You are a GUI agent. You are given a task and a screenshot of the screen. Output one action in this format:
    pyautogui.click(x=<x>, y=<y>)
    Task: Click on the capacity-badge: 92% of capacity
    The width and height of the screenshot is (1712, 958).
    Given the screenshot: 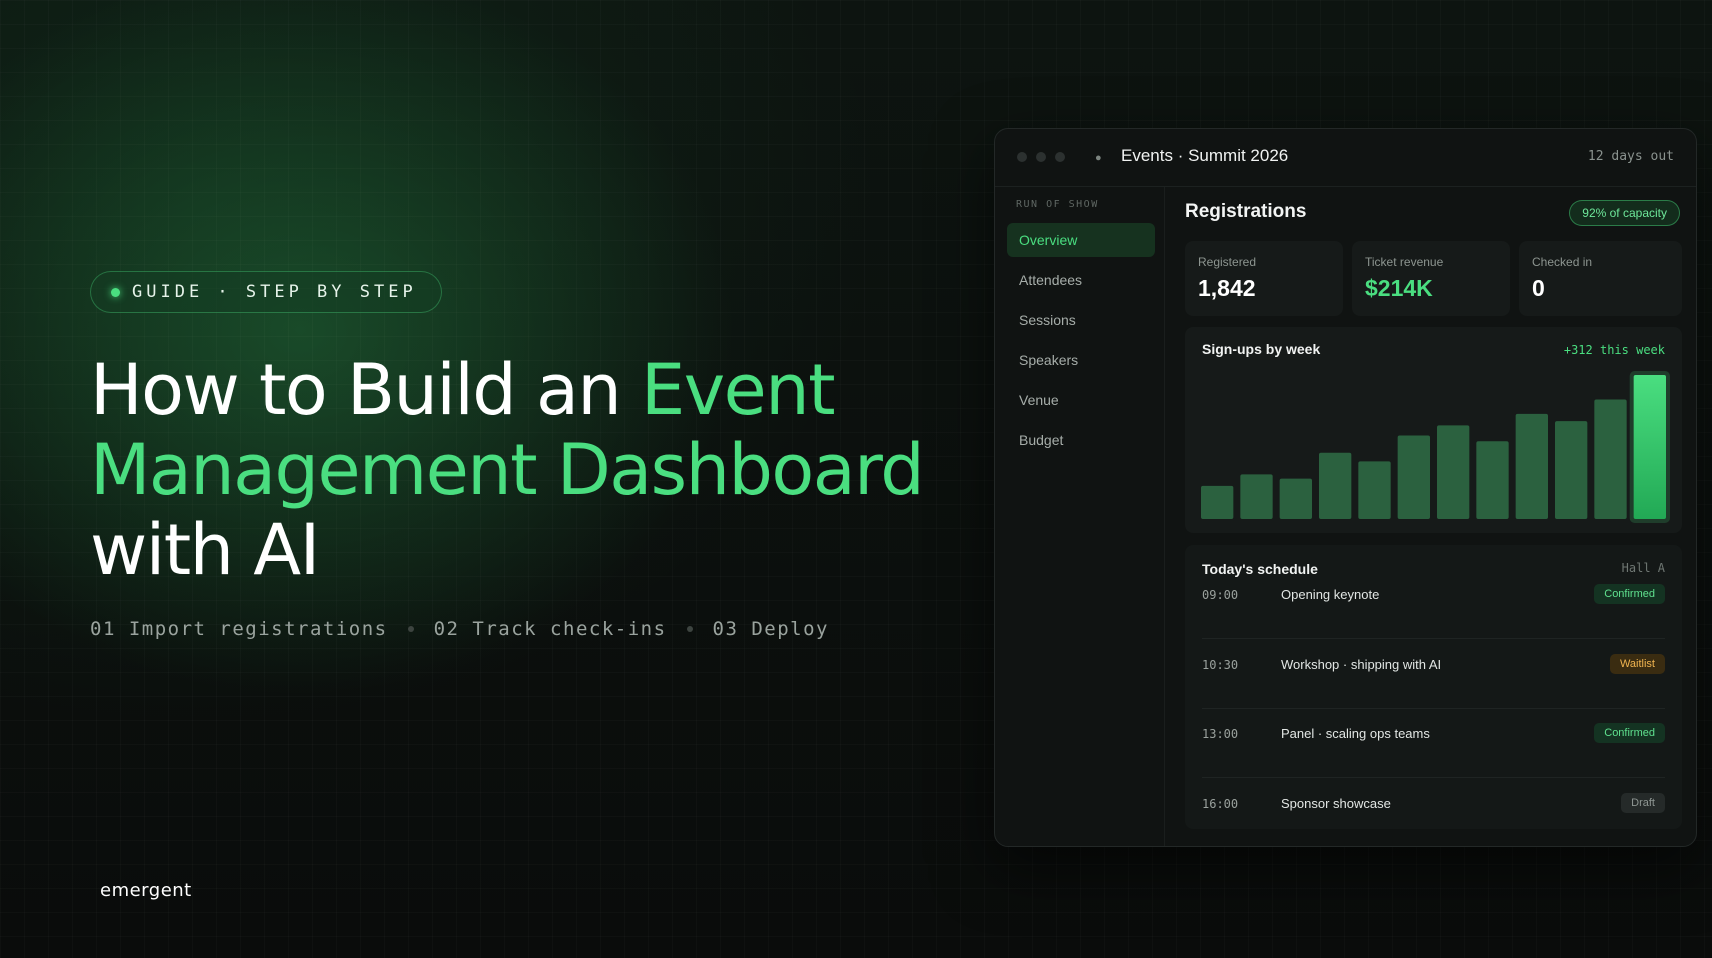 What is the action you would take?
    pyautogui.click(x=1624, y=213)
    